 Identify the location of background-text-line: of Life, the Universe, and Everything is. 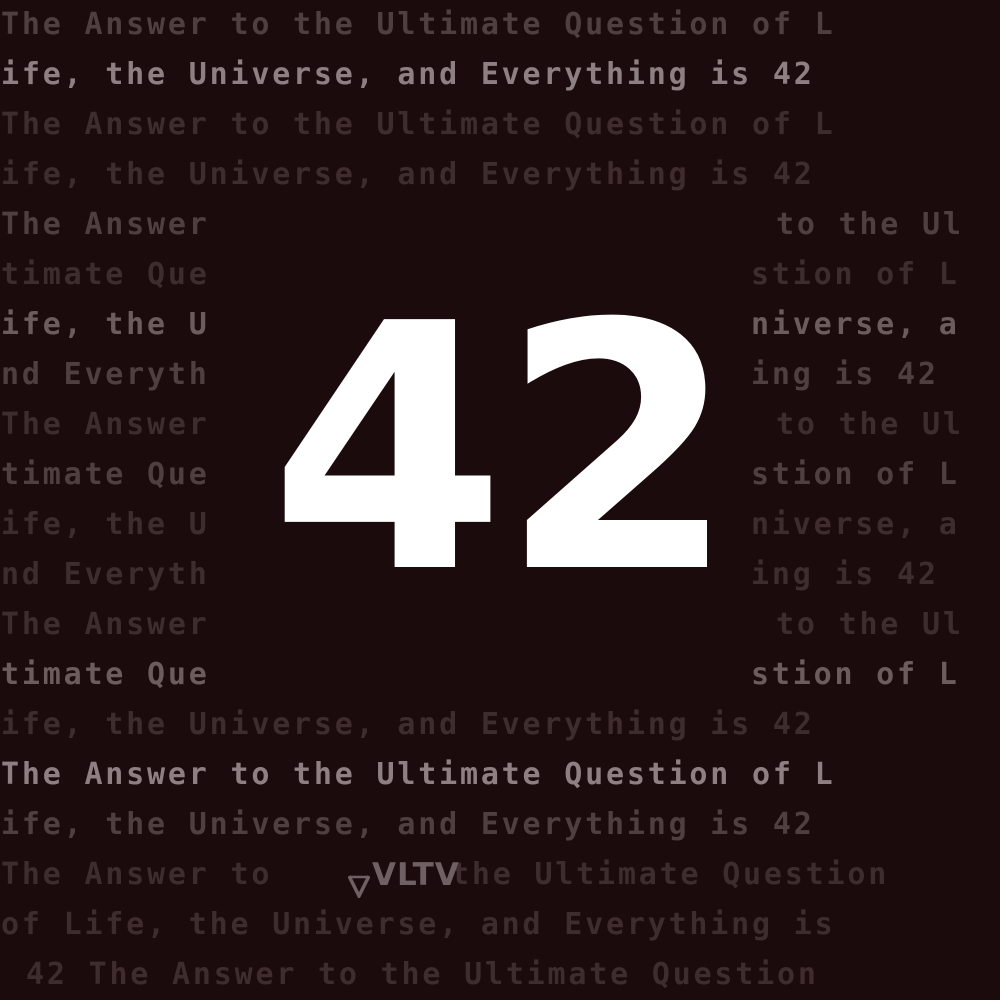
(418, 924).